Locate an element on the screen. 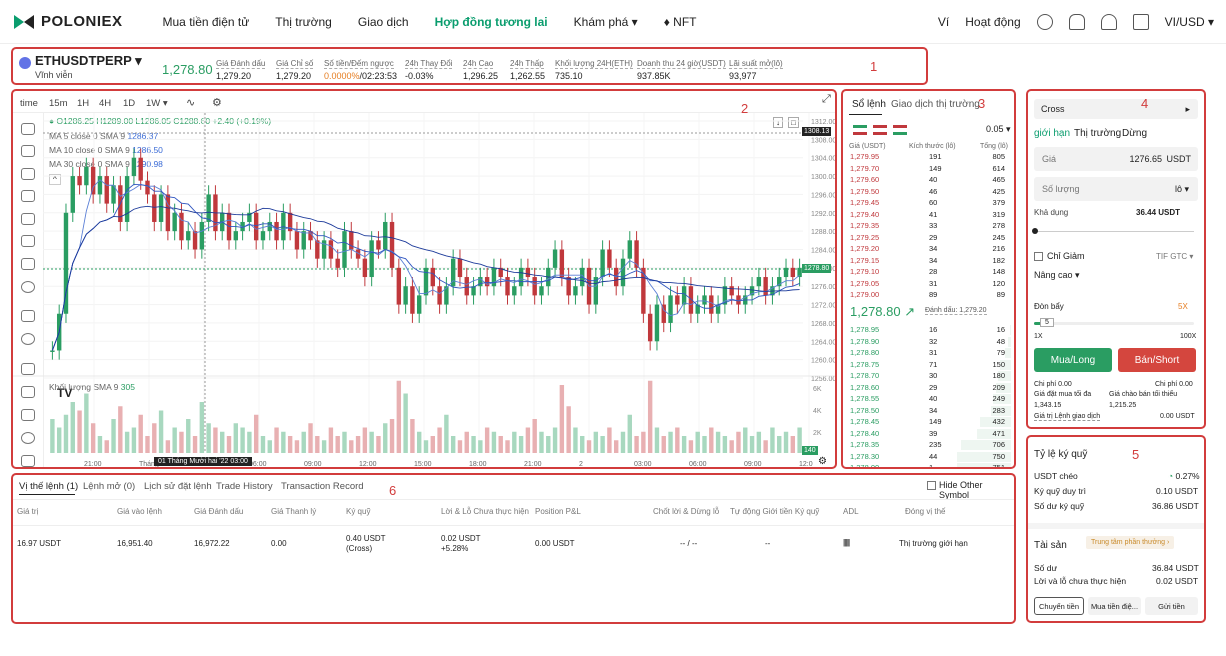 The image size is (1226, 656). layout-asks-icon is located at coordinates (880, 130).